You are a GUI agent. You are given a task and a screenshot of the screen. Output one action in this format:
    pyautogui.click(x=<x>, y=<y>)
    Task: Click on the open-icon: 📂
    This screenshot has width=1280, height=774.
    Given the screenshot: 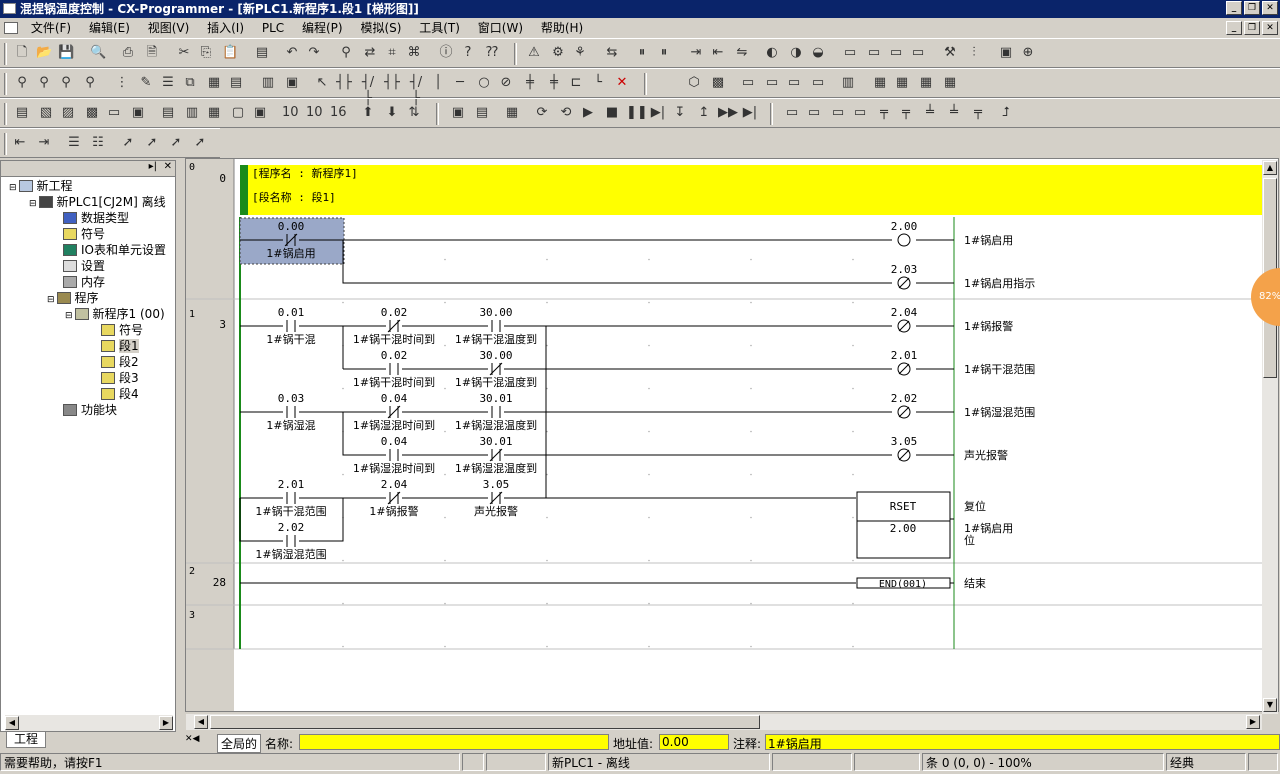 What is the action you would take?
    pyautogui.click(x=44, y=53)
    